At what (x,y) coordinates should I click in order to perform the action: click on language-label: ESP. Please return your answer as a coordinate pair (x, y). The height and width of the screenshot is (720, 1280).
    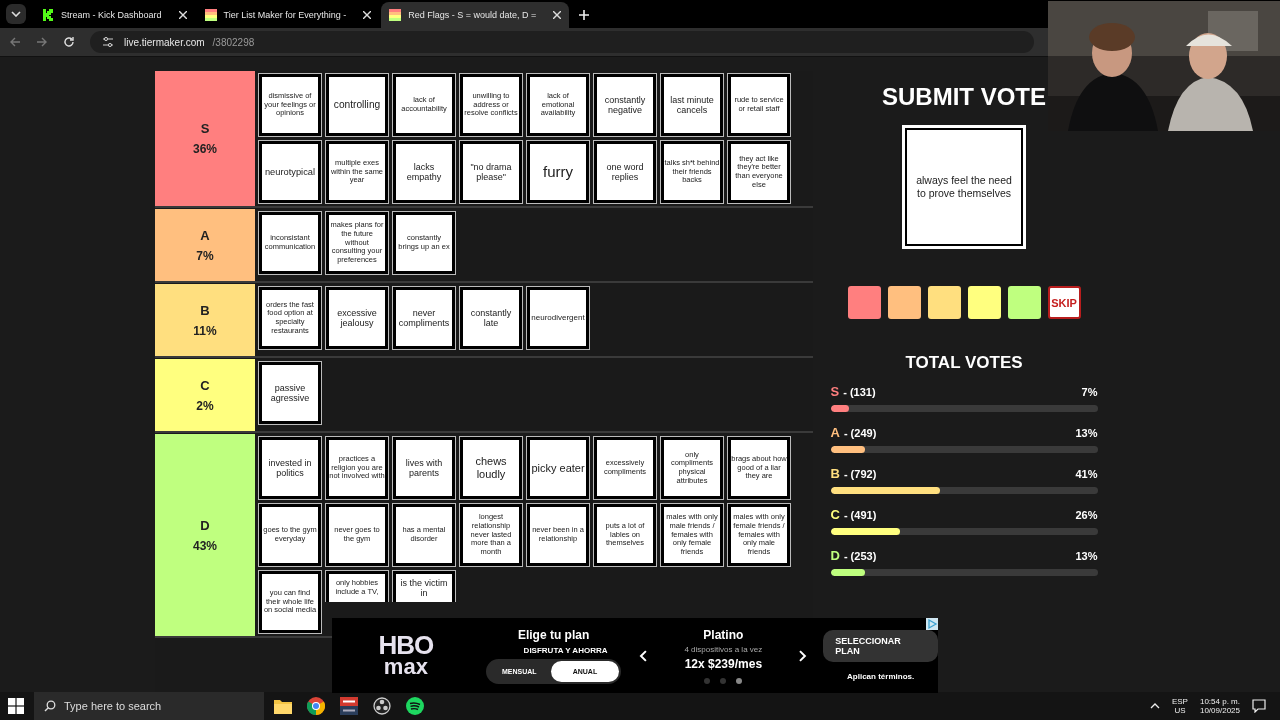
    Looking at the image, I should click on (1179, 701).